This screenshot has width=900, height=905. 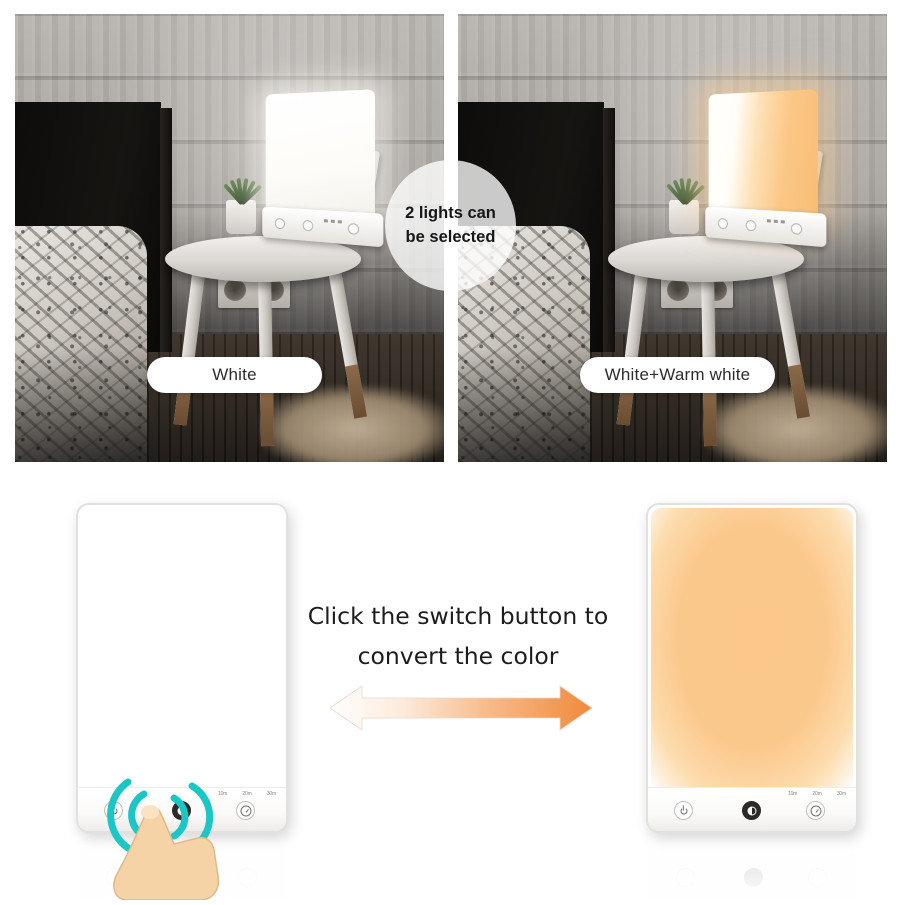 I want to click on product-lamp-warm-white: 10m 20m 30m, so click(x=752, y=702).